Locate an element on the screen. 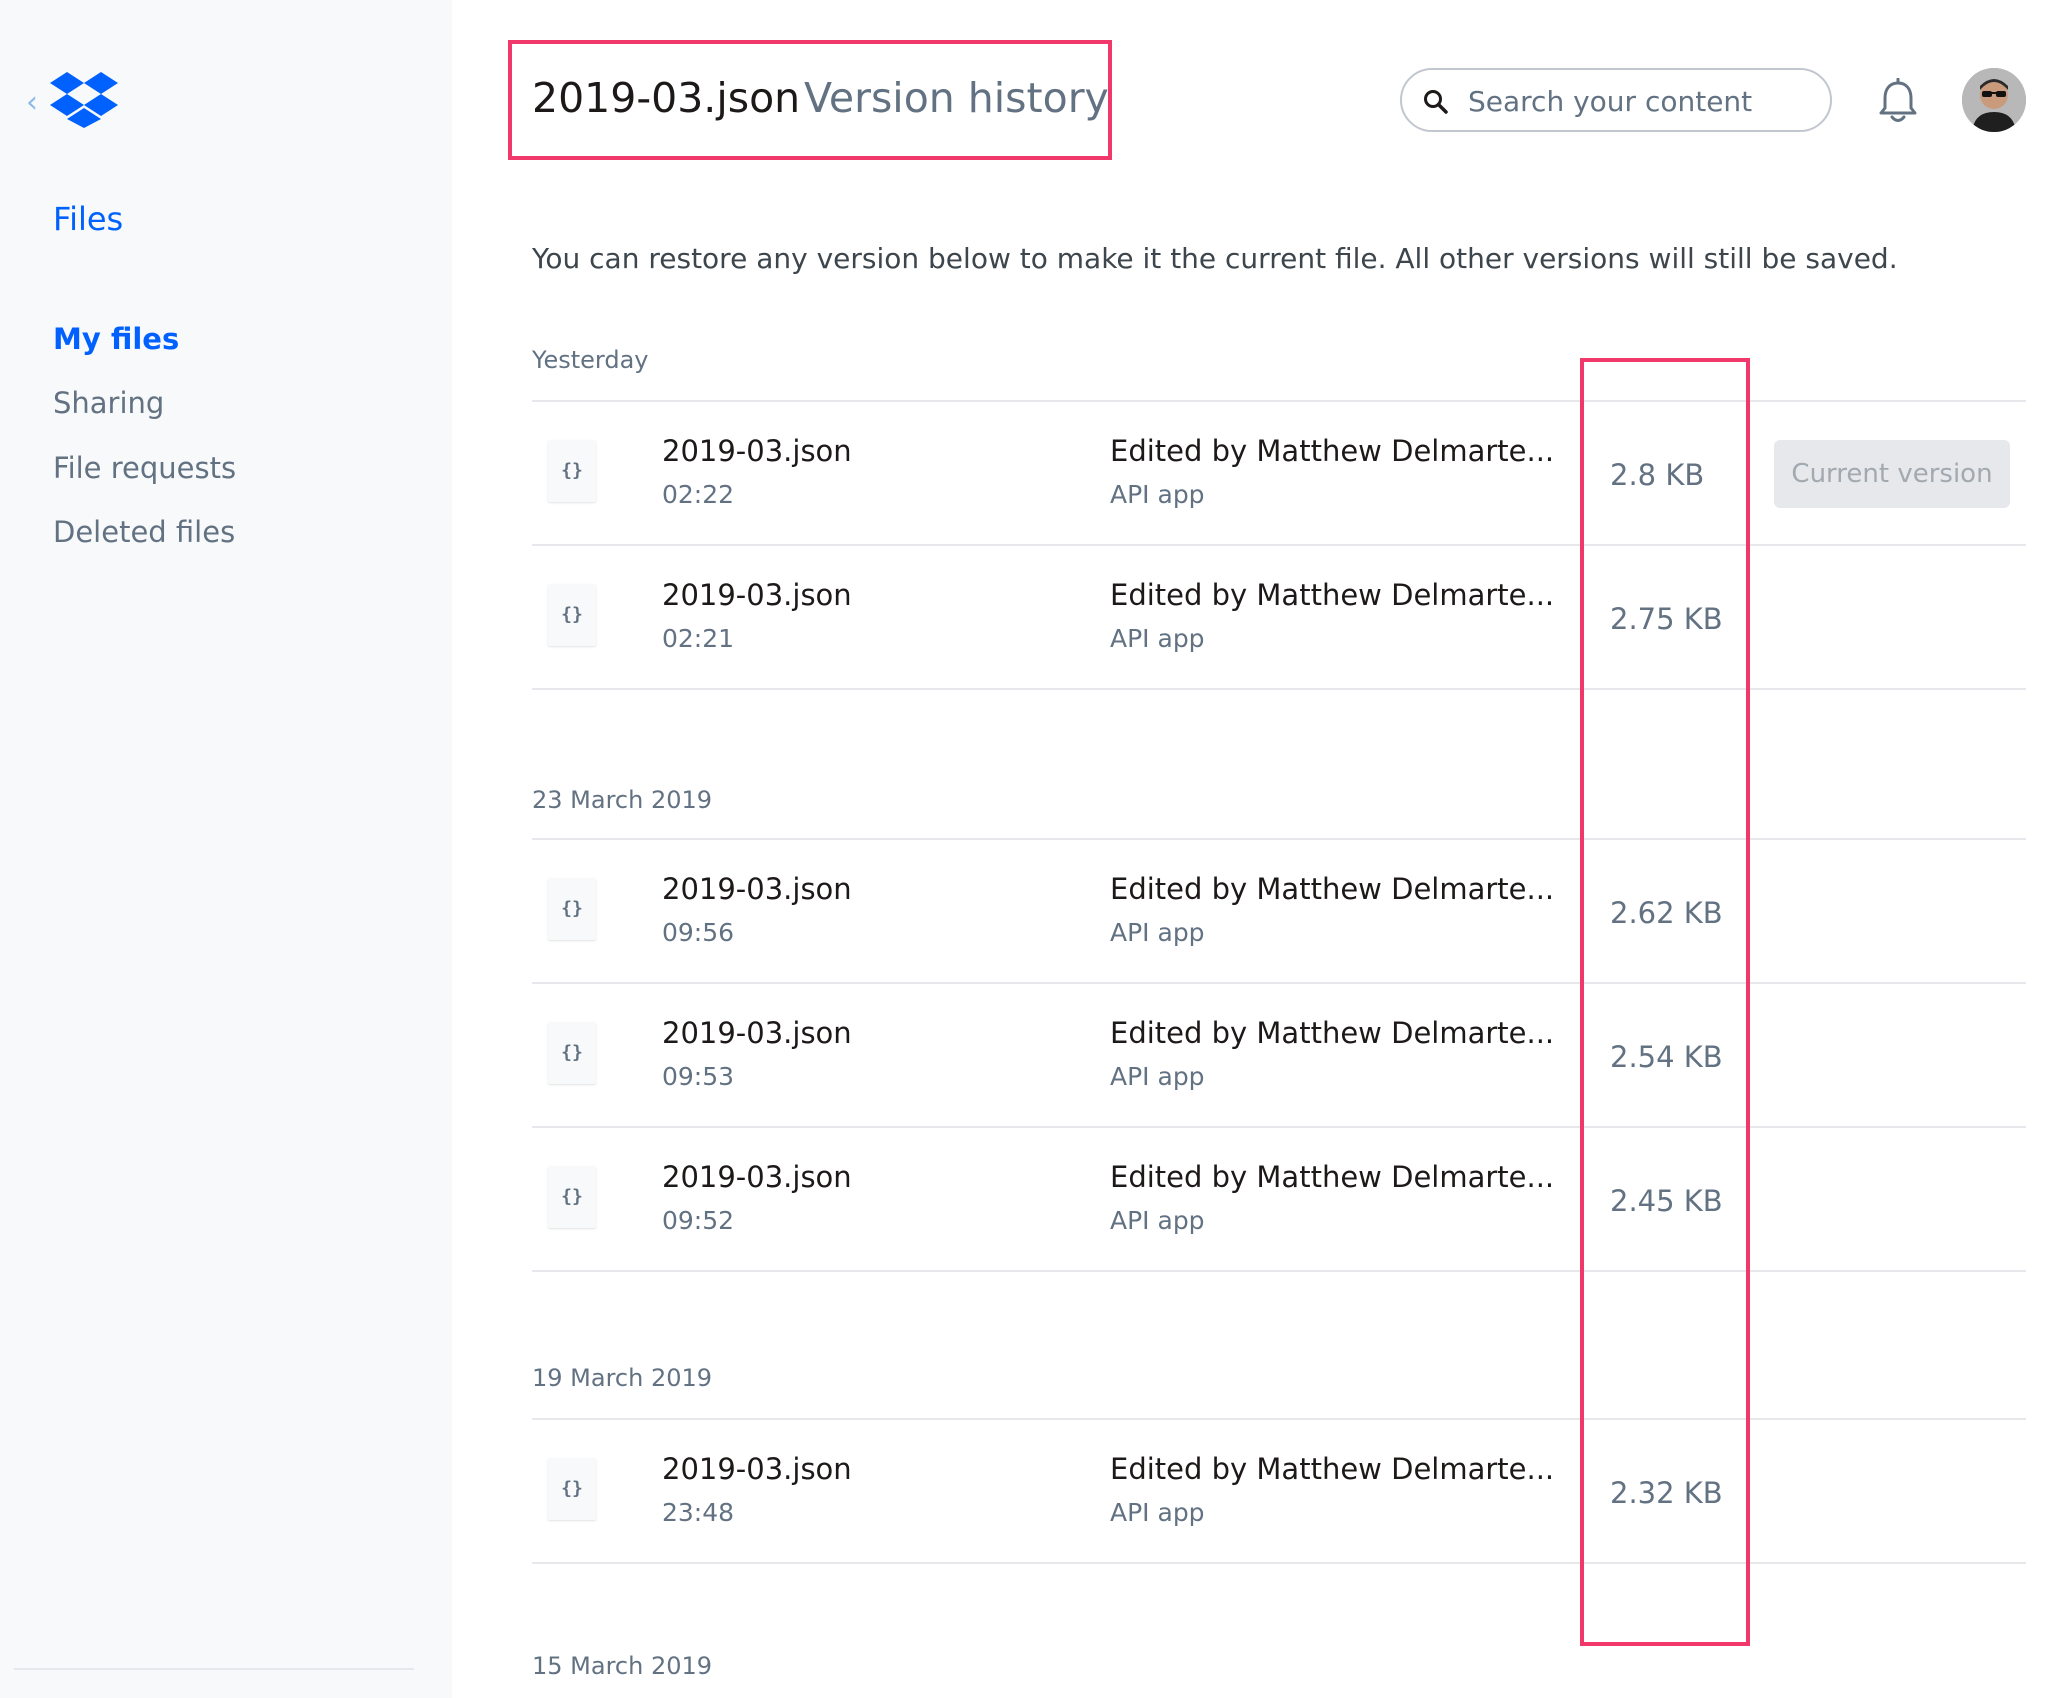  avatar is located at coordinates (1994, 100).